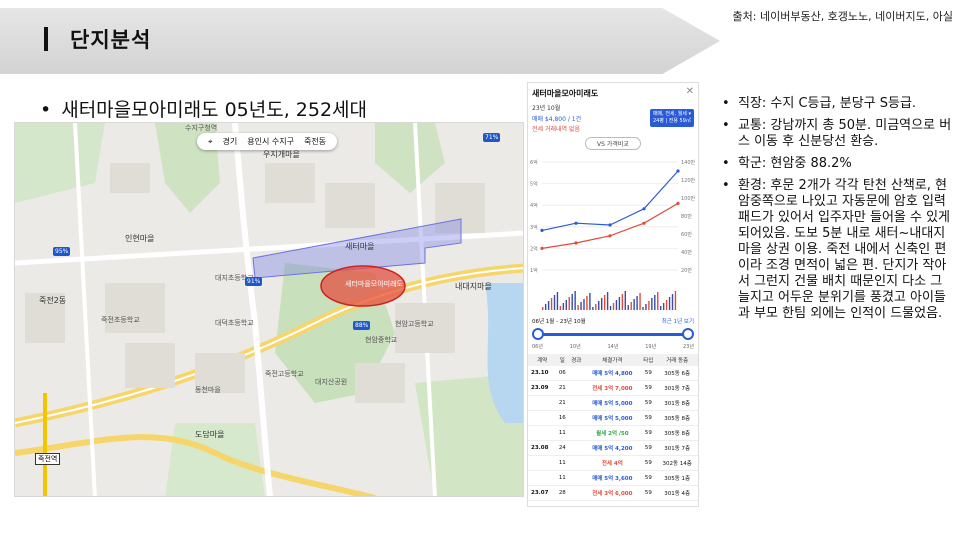 The width and height of the screenshot is (959, 538). Describe the element at coordinates (677, 478) in the screenshot. I see `table-cell: 305동 1층` at that location.